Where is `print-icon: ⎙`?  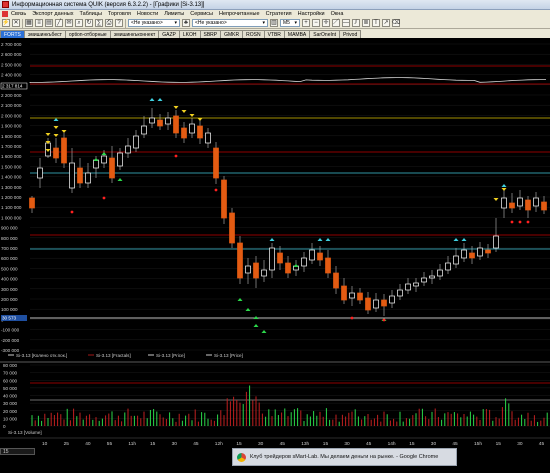 print-icon: ⎙ is located at coordinates (109, 23).